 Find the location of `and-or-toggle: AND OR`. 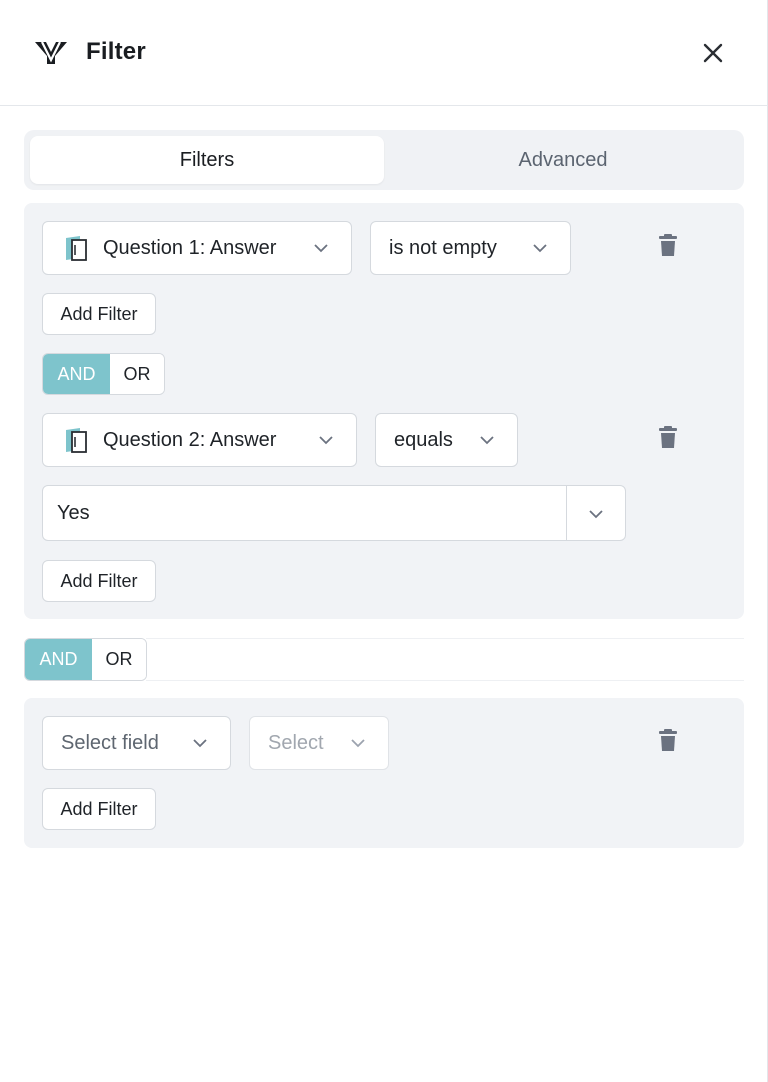

and-or-toggle: AND OR is located at coordinates (103, 374).